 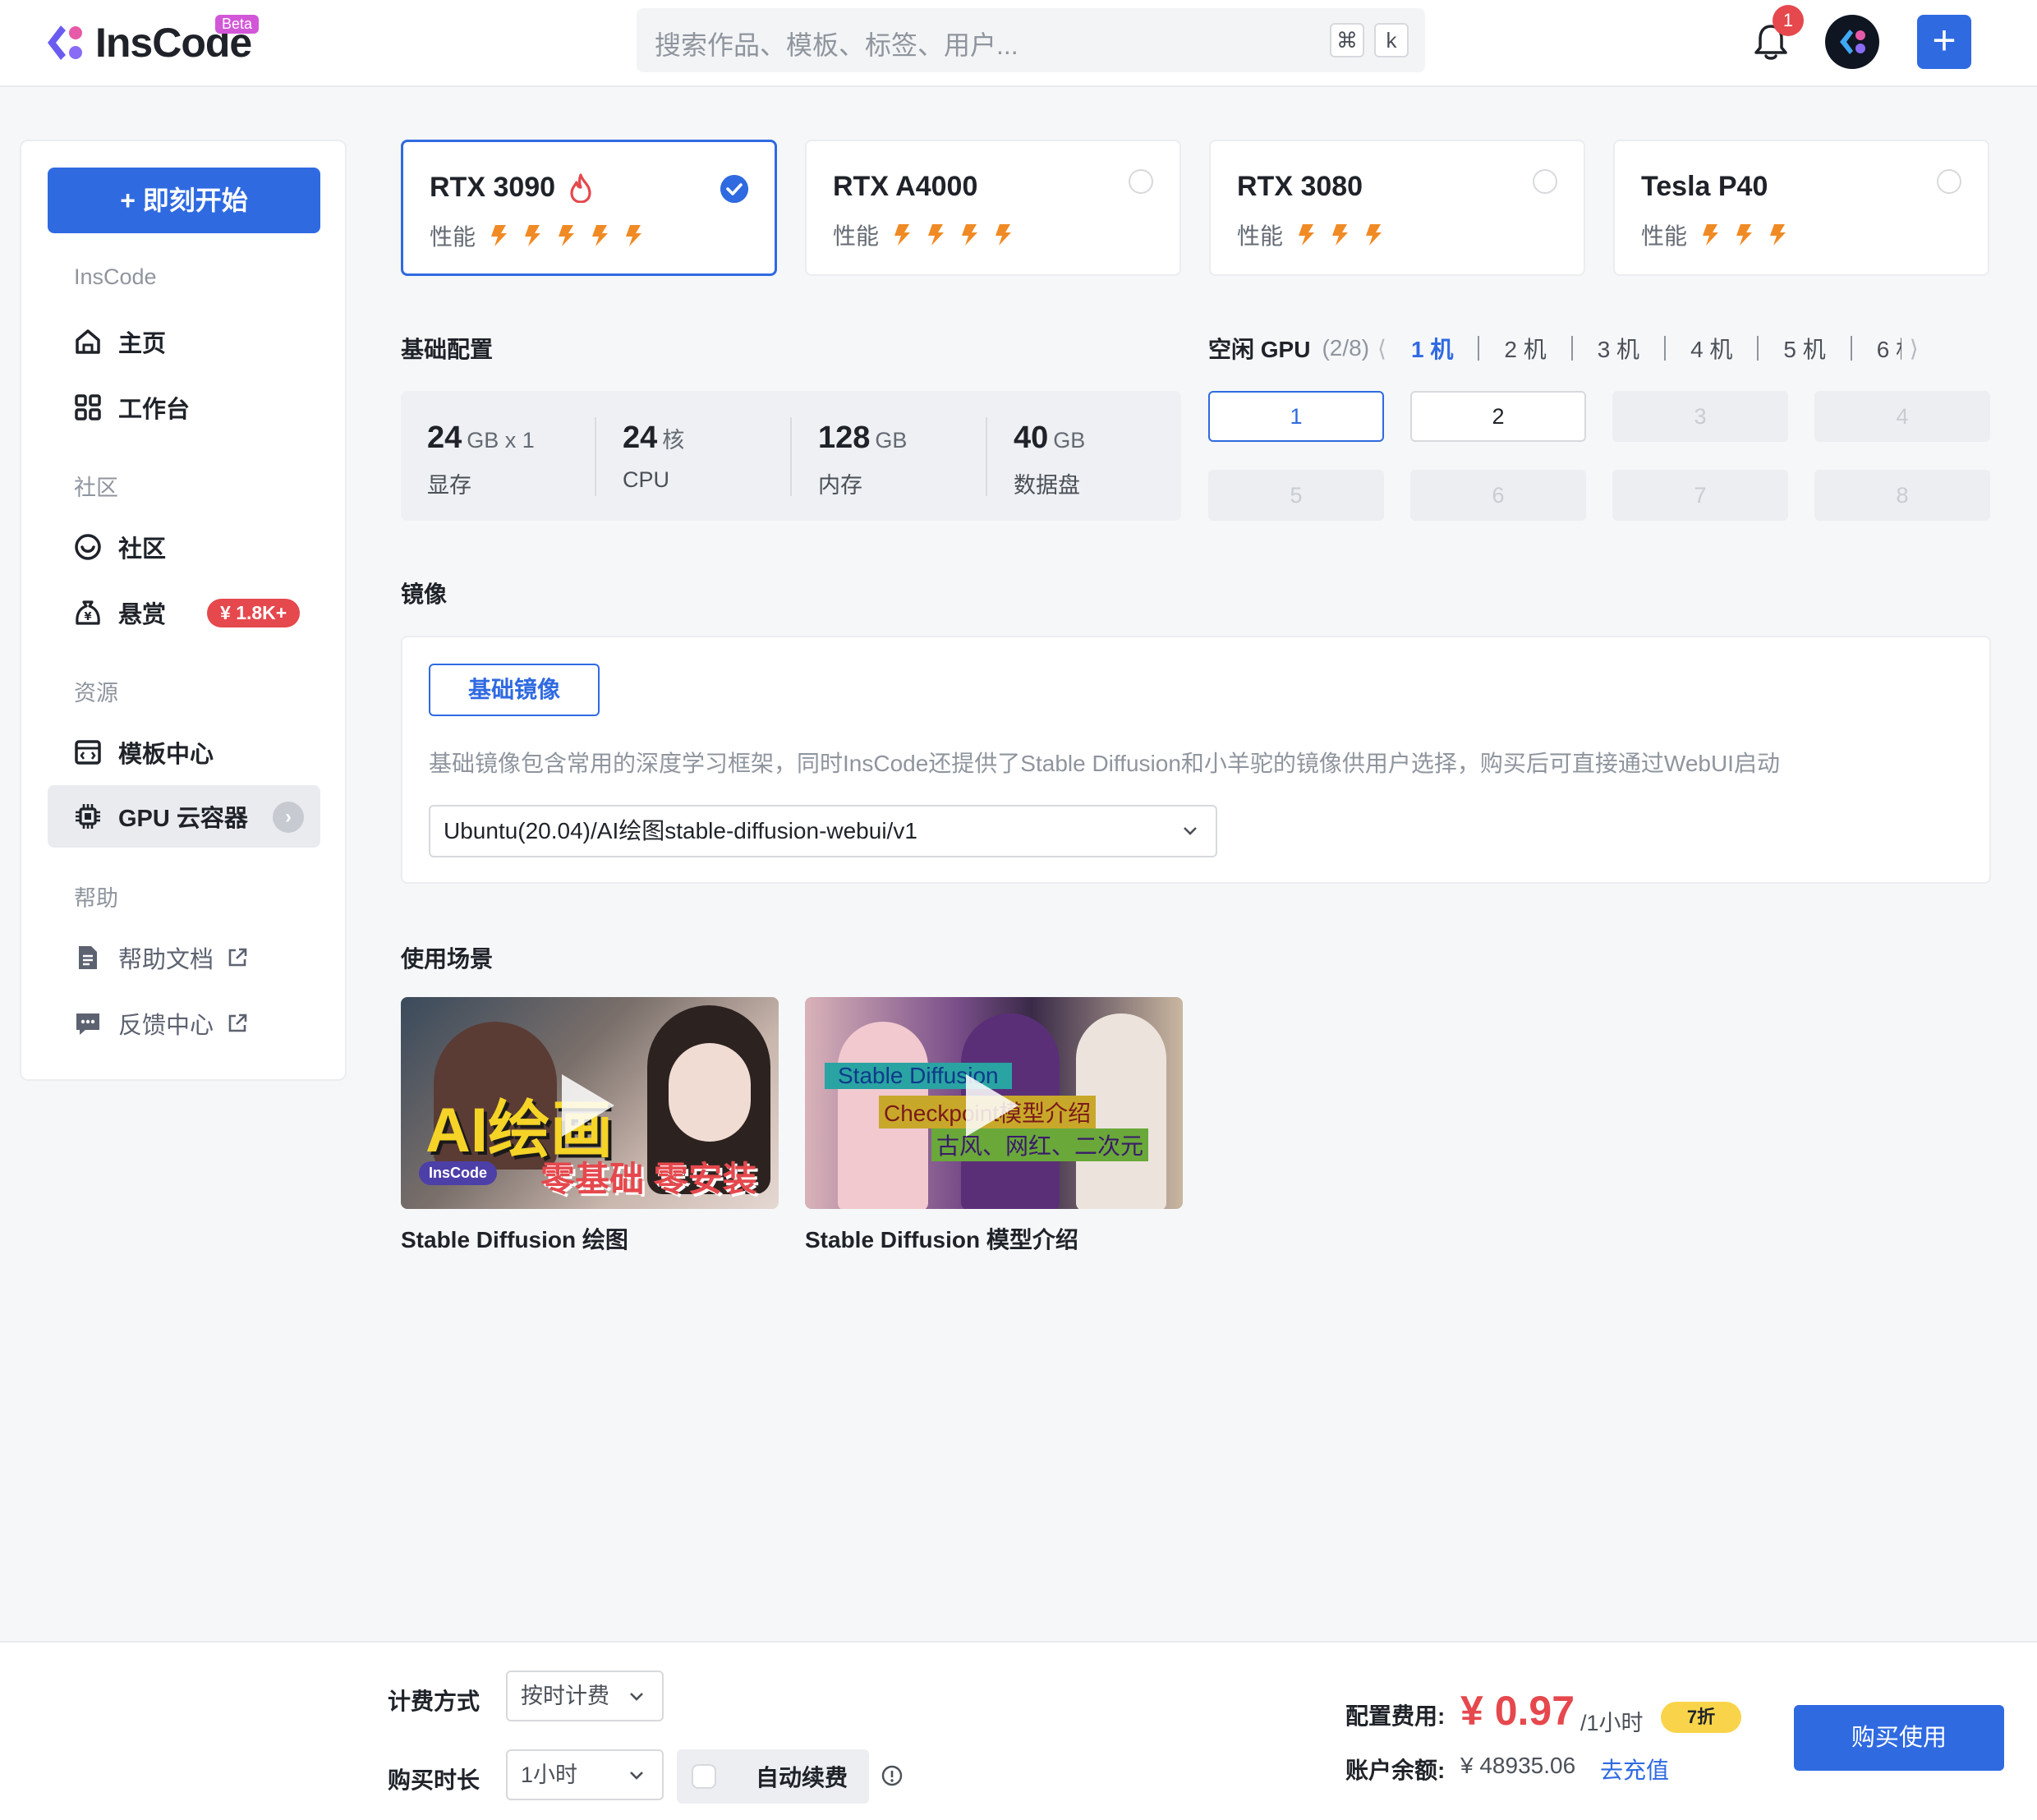 What do you see at coordinates (1788, 20) in the screenshot?
I see `notification-badge: 1` at bounding box center [1788, 20].